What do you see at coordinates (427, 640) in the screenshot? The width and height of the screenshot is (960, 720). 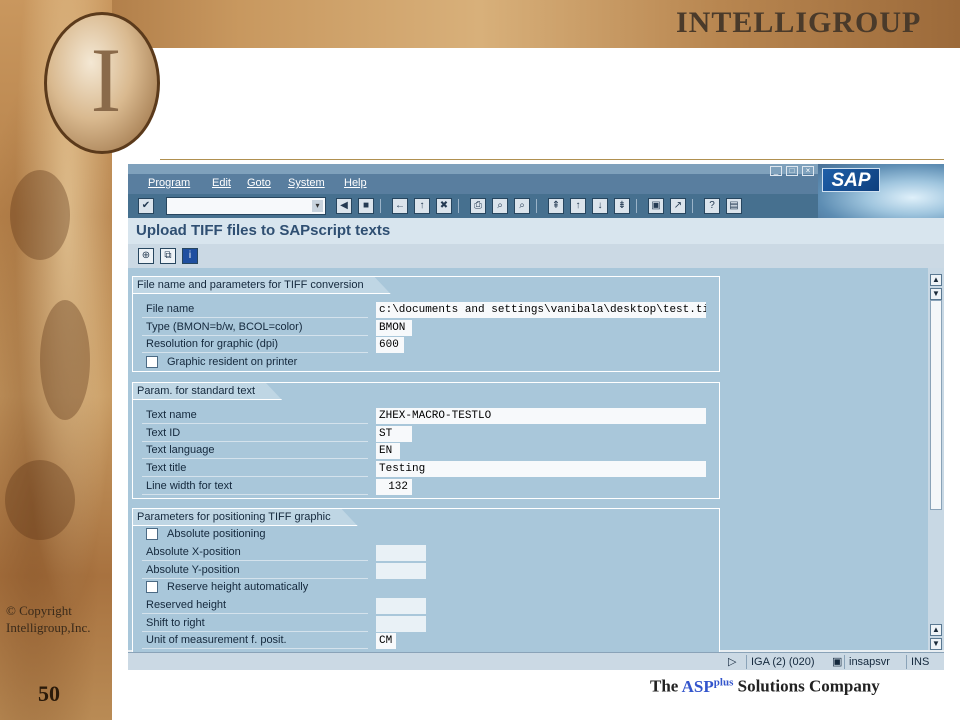 I see `row-unit: Unit of measurement f. posit. CM` at bounding box center [427, 640].